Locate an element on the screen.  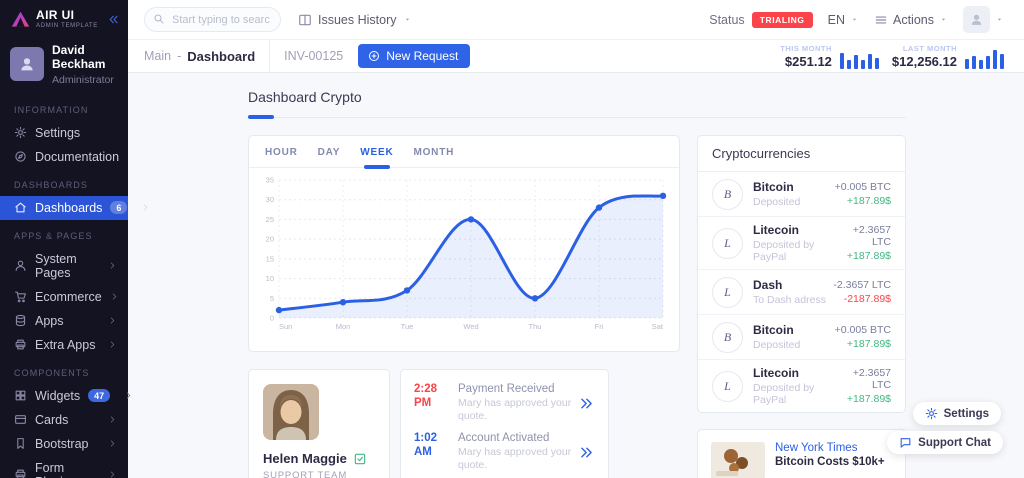
news-source-link: New York Times is located at coordinates (830, 448).